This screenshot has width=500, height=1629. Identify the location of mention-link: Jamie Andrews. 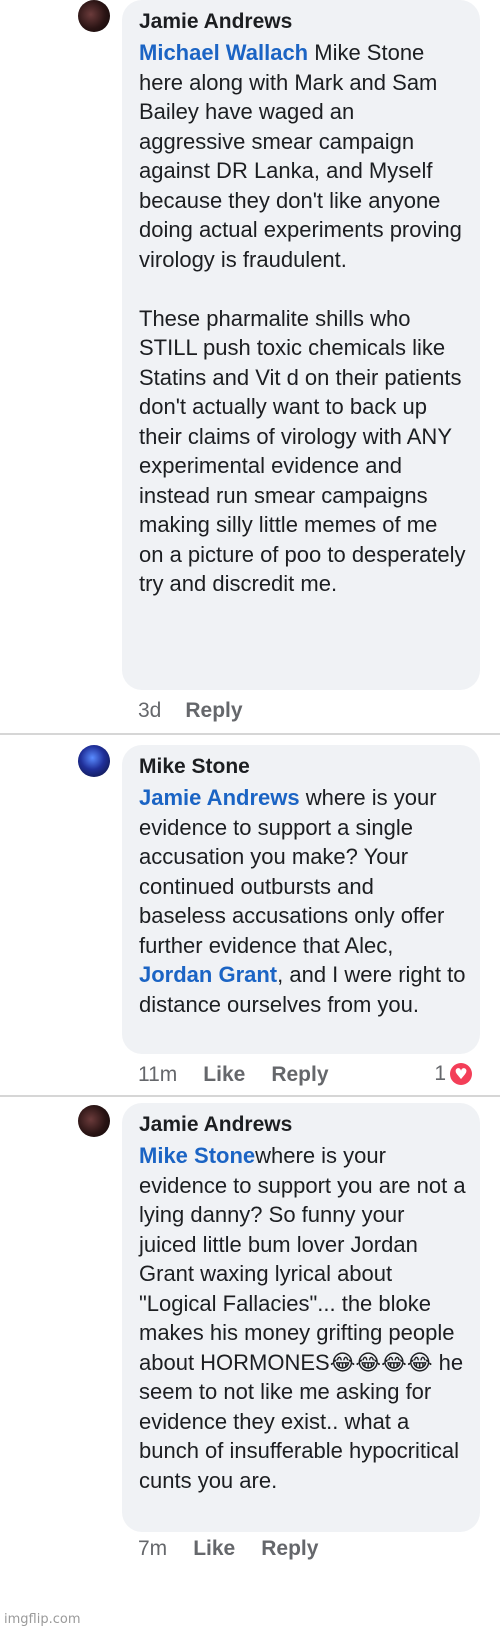
(219, 797).